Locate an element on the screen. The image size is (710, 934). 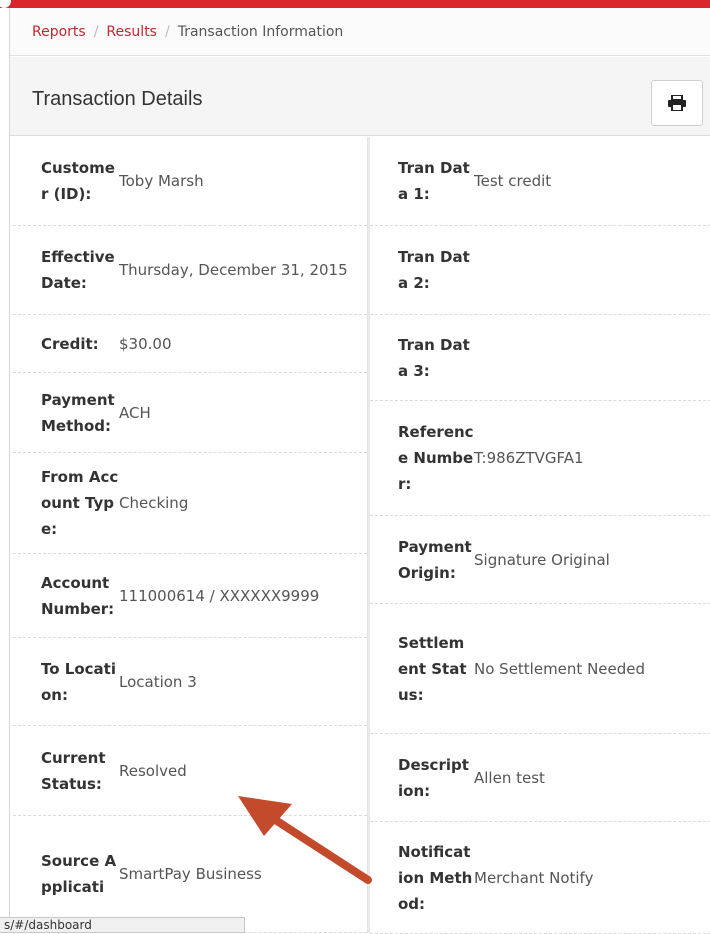
detail-label: Settlement Status: is located at coordinates (432, 668).